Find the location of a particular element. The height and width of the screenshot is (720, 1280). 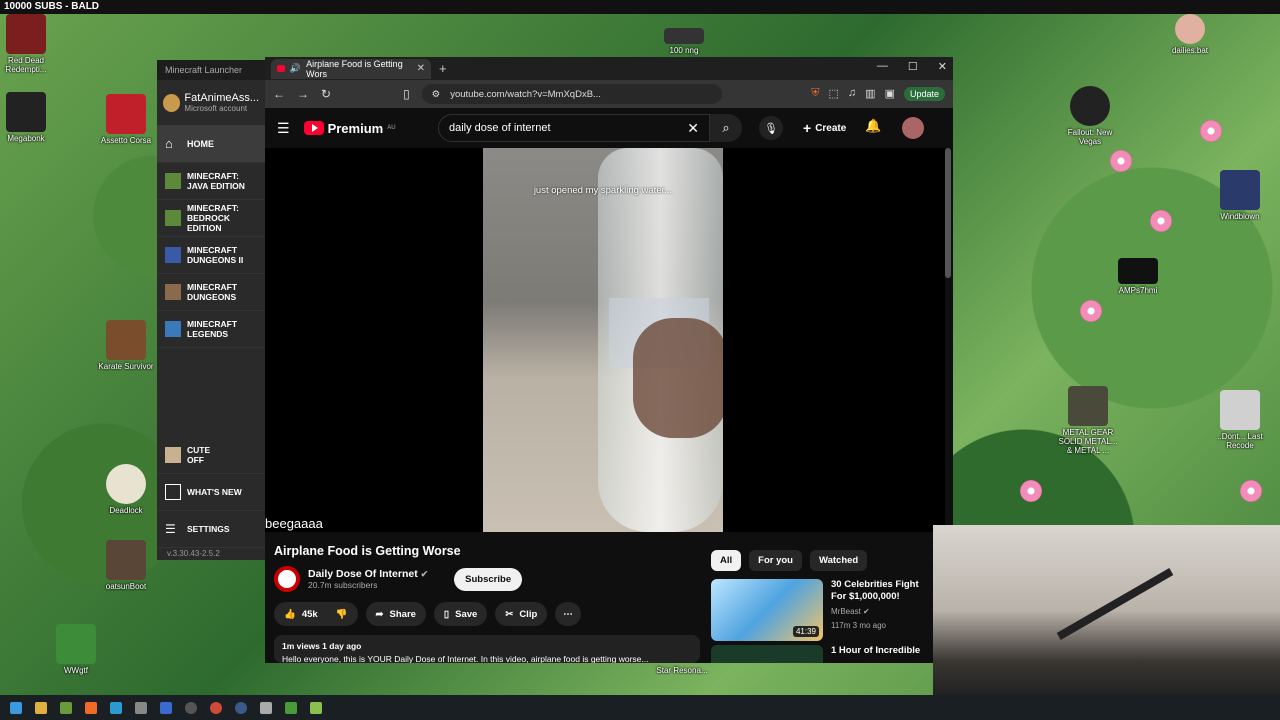

search-button: ⌕ is located at coordinates (726, 128).